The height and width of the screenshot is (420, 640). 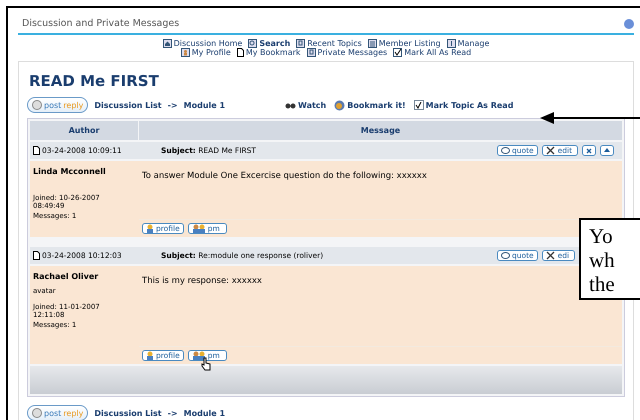 I want to click on arrow-icon, so click(x=590, y=118).